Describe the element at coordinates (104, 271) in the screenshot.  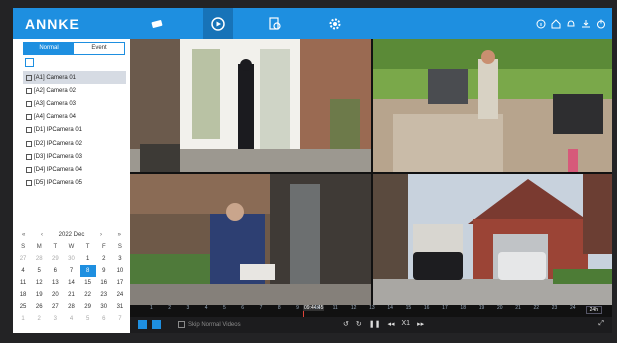
I see `calendar-day: 9` at that location.